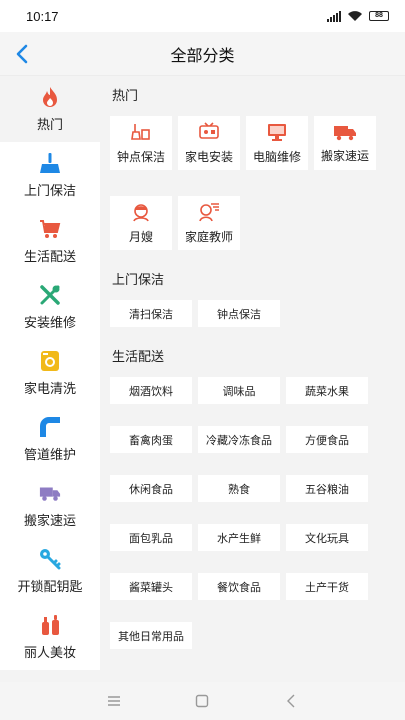 The height and width of the screenshot is (720, 405). What do you see at coordinates (50, 559) in the screenshot?
I see `key-icon` at bounding box center [50, 559].